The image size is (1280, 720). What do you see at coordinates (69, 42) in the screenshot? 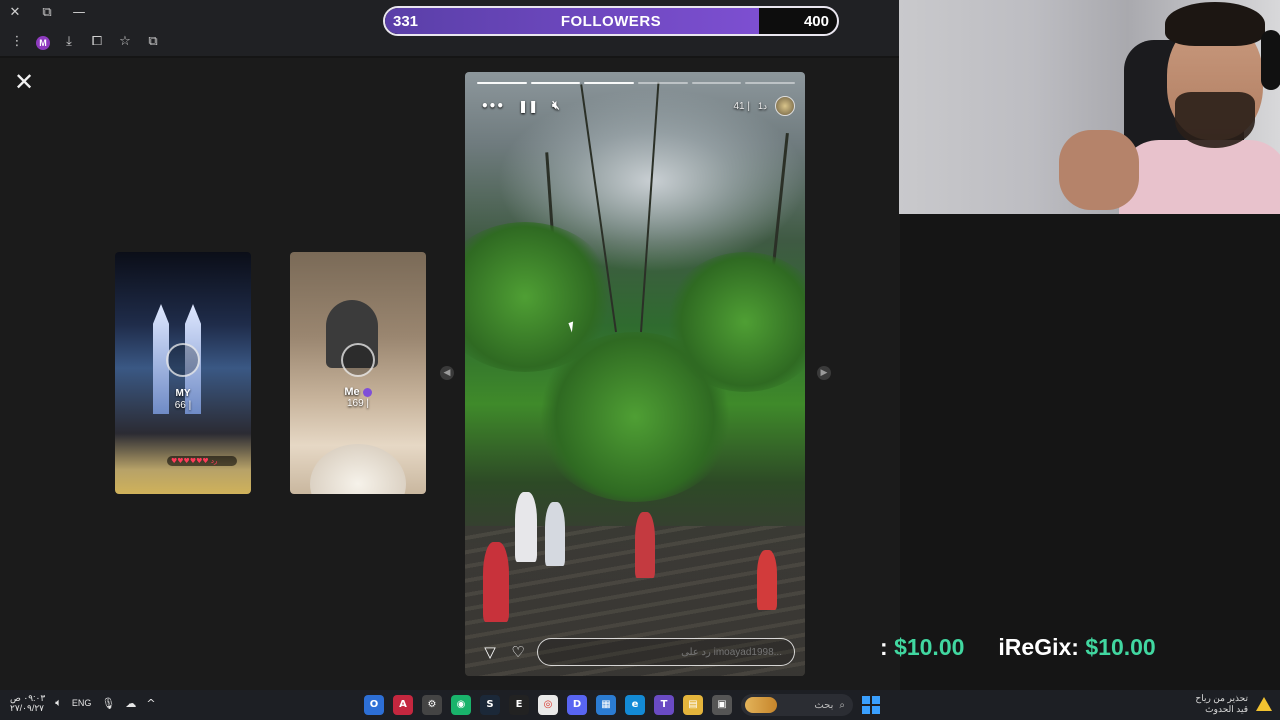
I see `download-icon: ⤓` at bounding box center [69, 42].